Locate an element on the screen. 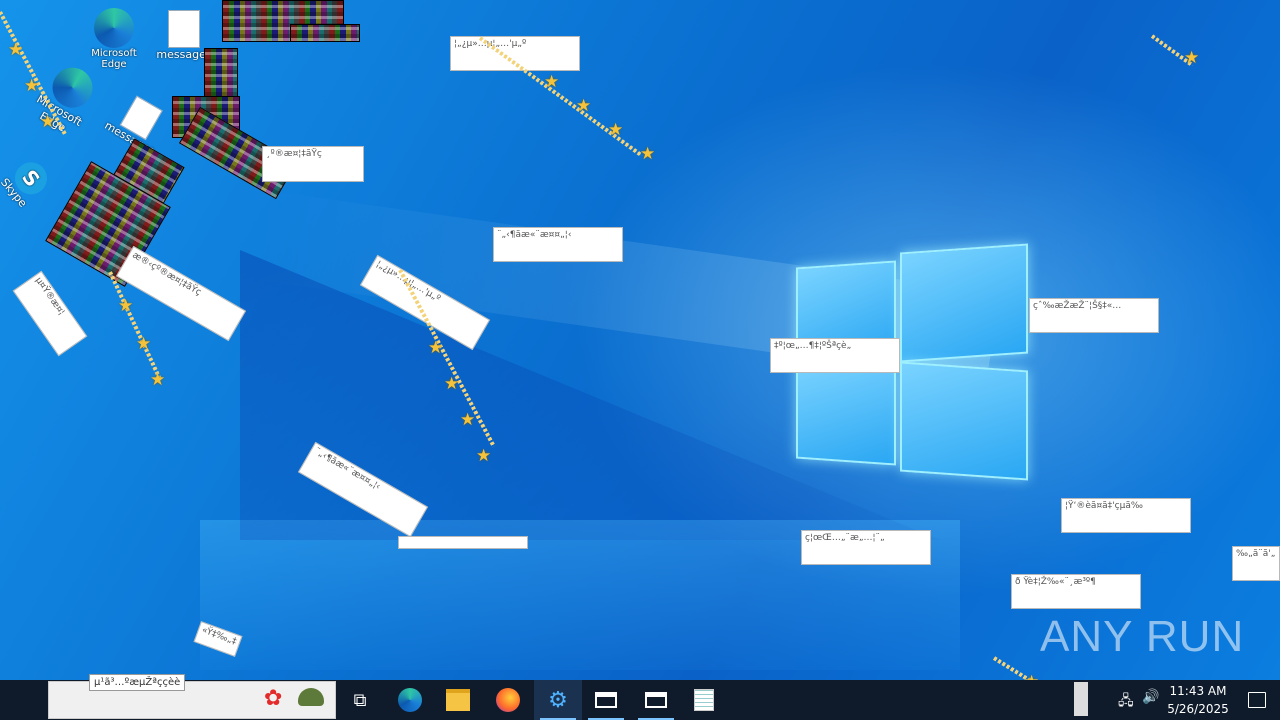 The width and height of the screenshot is (1280, 720). notepad-icon is located at coordinates (704, 700).